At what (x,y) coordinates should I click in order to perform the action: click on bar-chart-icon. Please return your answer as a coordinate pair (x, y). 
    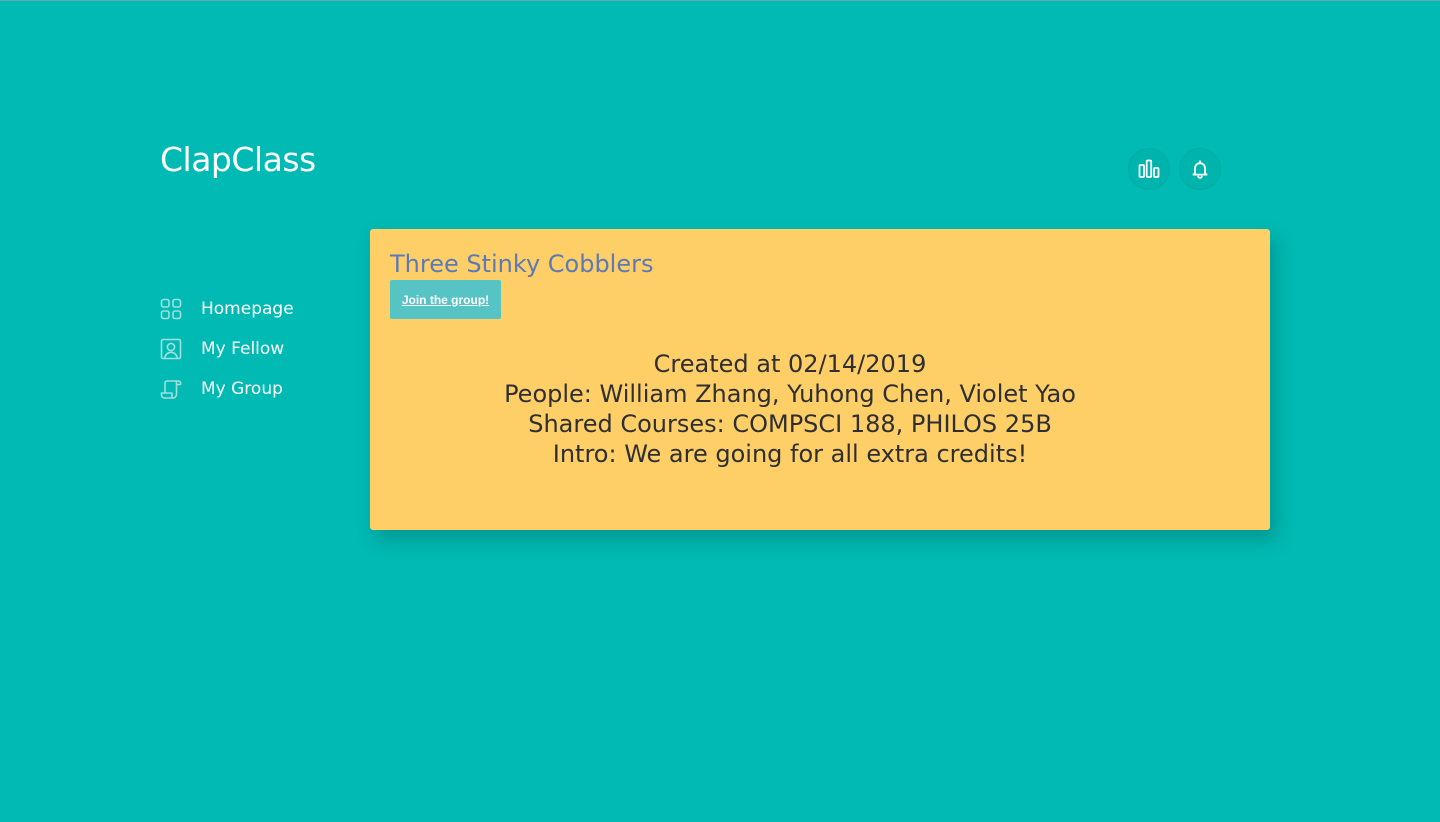
    Looking at the image, I should click on (1149, 169).